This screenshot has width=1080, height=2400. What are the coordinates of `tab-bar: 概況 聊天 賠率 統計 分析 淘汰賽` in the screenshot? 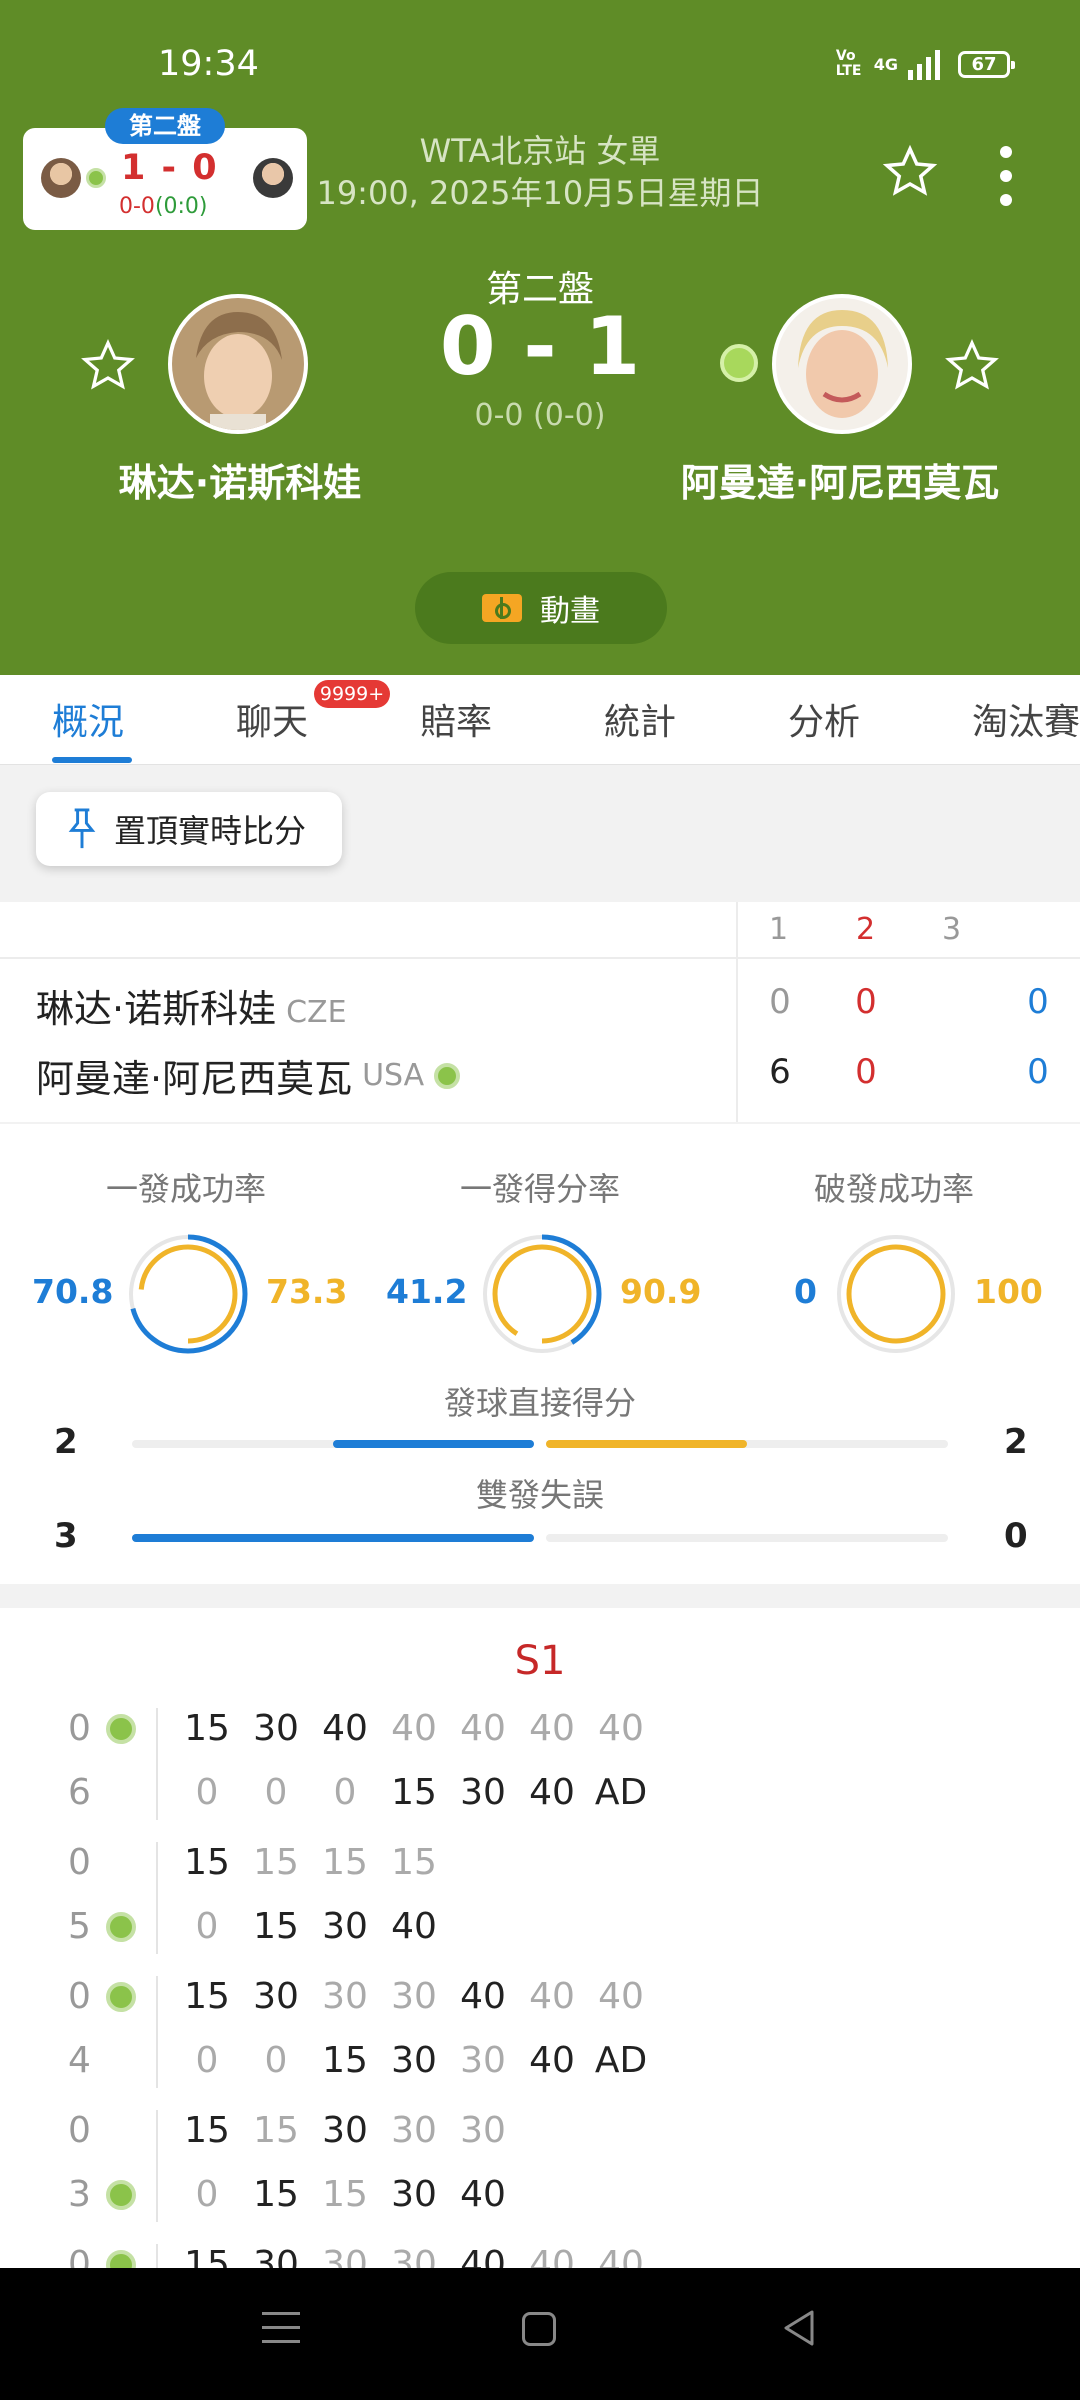 It's located at (540, 720).